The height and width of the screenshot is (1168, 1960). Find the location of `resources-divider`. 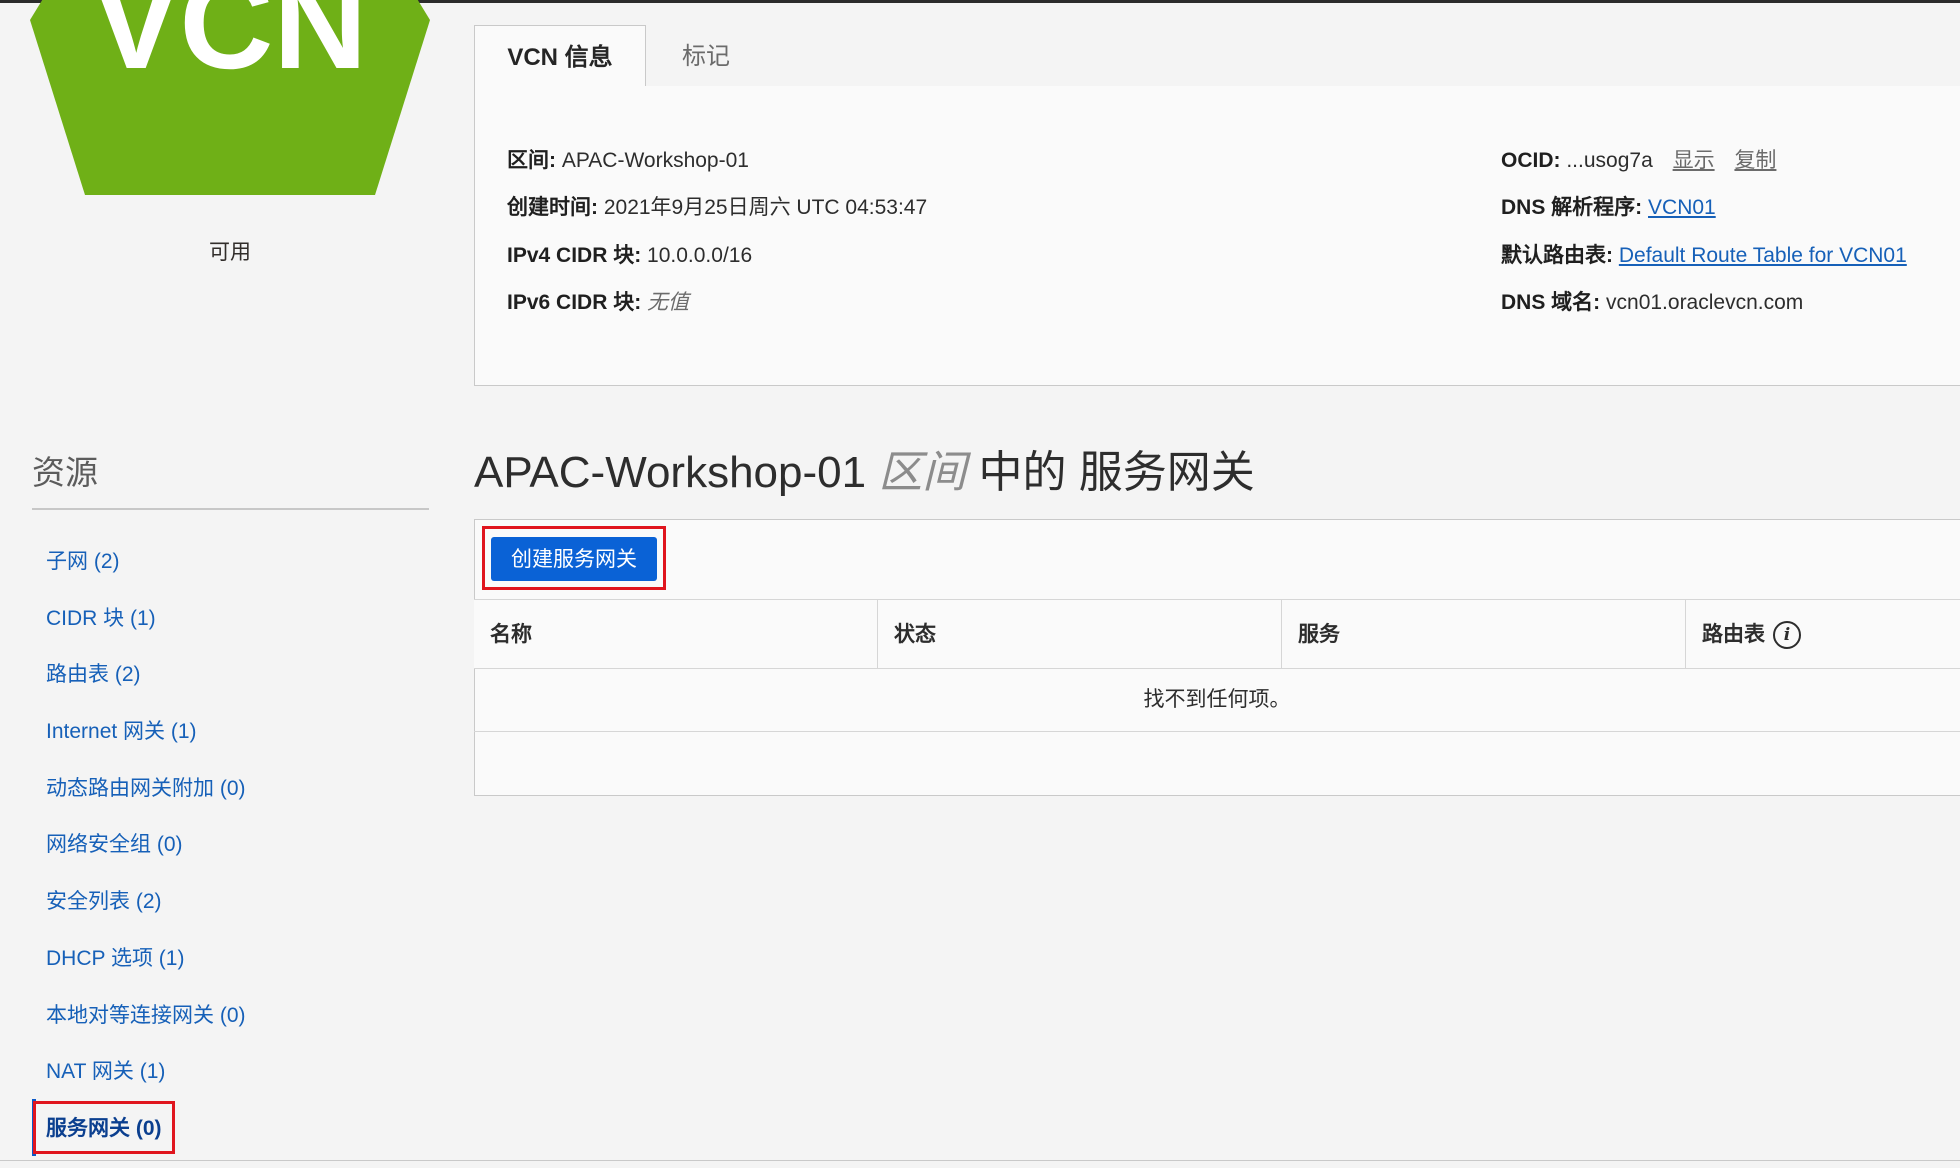

resources-divider is located at coordinates (230, 509).